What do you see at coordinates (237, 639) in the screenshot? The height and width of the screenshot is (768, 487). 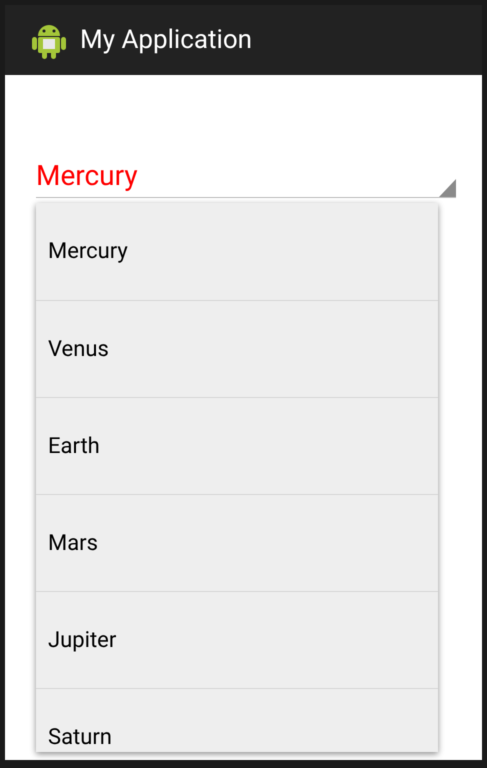 I see `dropdown-item: Jupiter` at bounding box center [237, 639].